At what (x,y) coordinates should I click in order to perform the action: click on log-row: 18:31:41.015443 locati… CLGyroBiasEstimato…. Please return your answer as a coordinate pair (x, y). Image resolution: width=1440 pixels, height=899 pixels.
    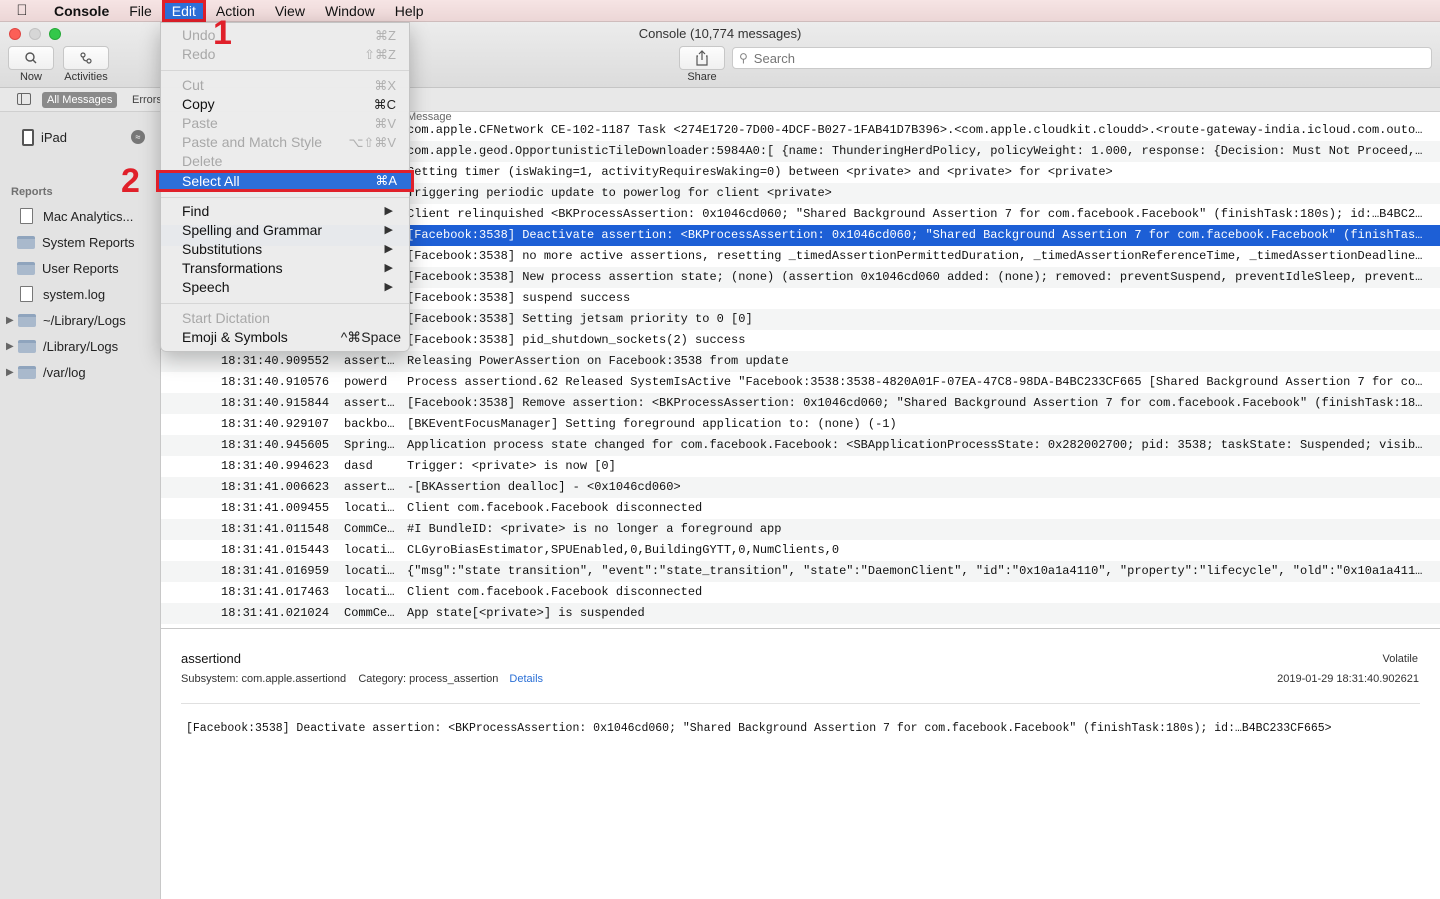
    Looking at the image, I should click on (800, 550).